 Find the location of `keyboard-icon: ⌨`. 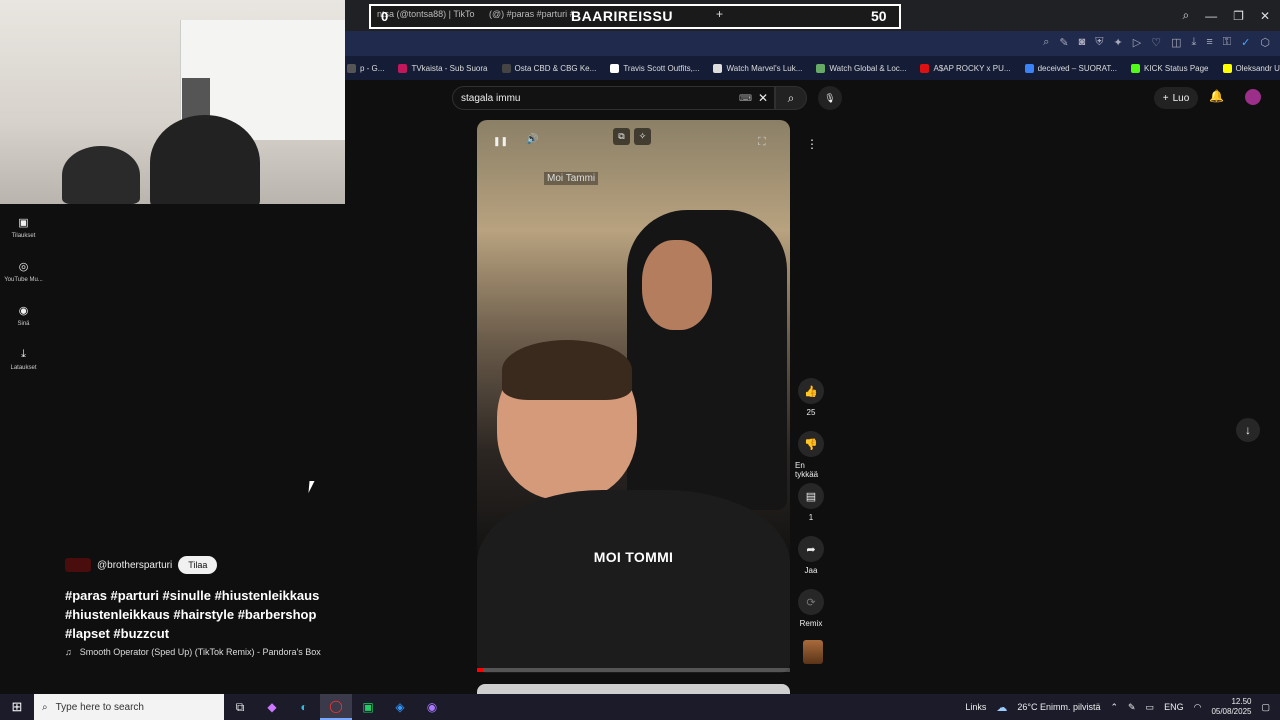

keyboard-icon: ⌨ is located at coordinates (745, 98).